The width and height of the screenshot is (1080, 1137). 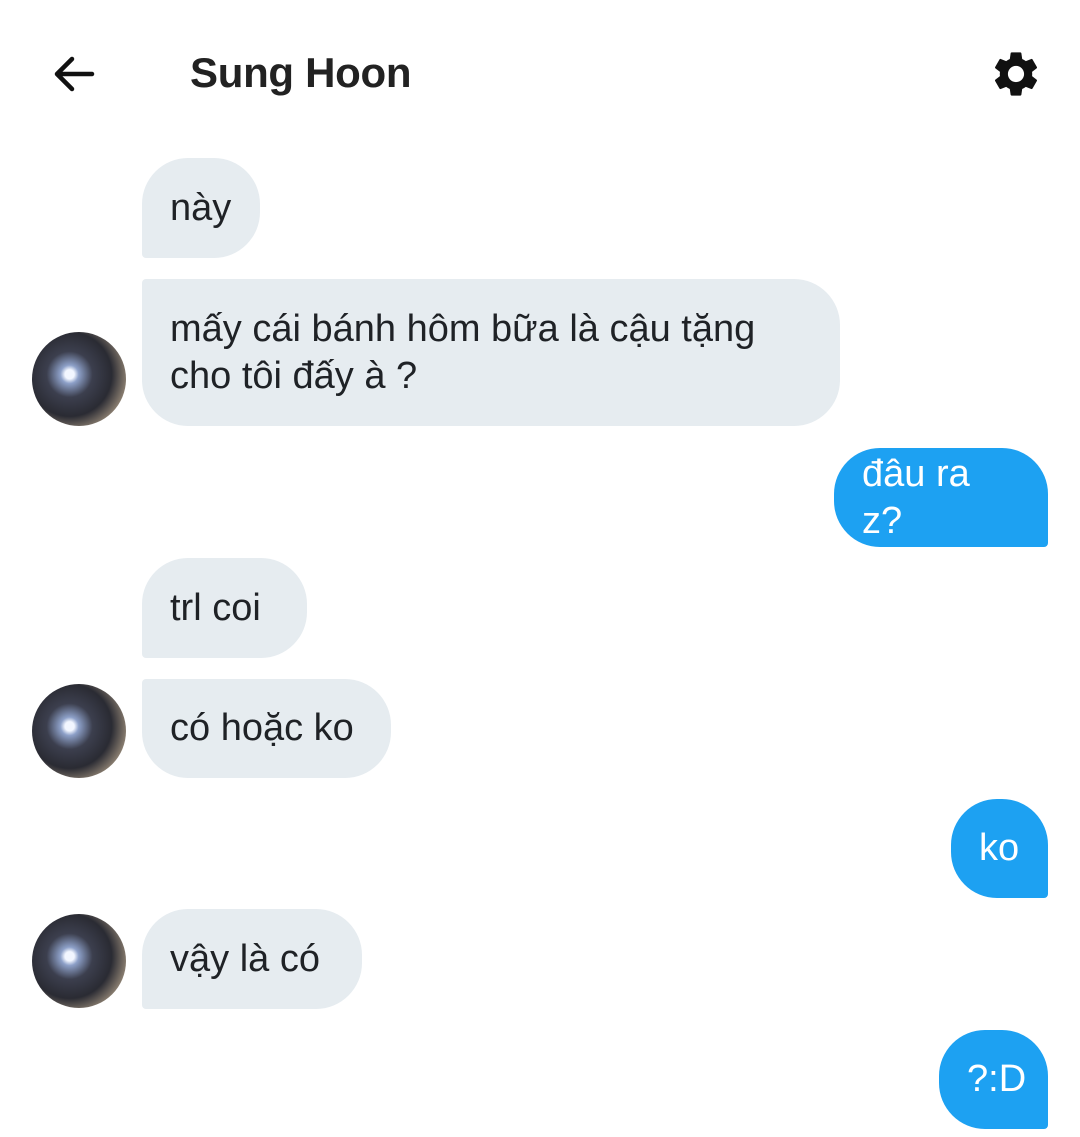 I want to click on message-bubble-outgoing: đâu ra z?, so click(x=941, y=497).